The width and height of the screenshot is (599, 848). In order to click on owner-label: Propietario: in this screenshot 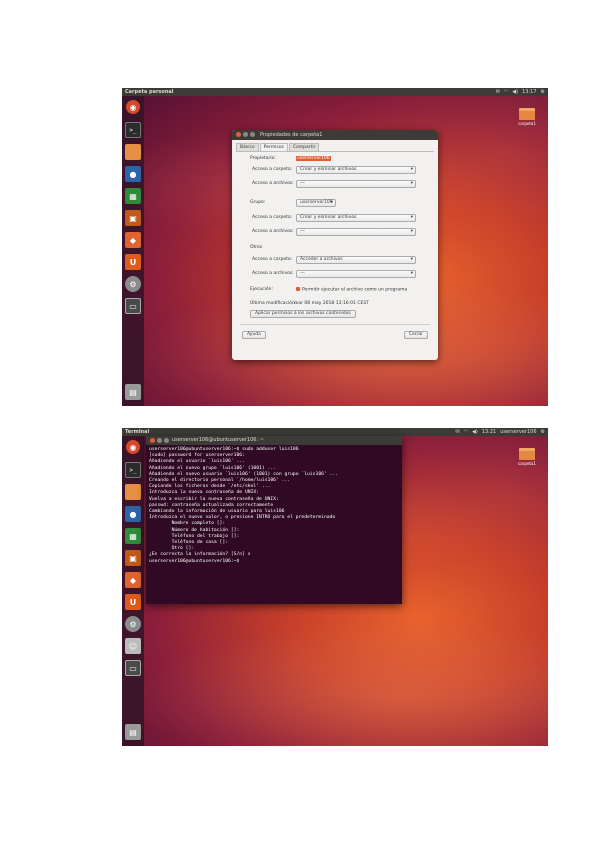, I will do `click(263, 158)`.